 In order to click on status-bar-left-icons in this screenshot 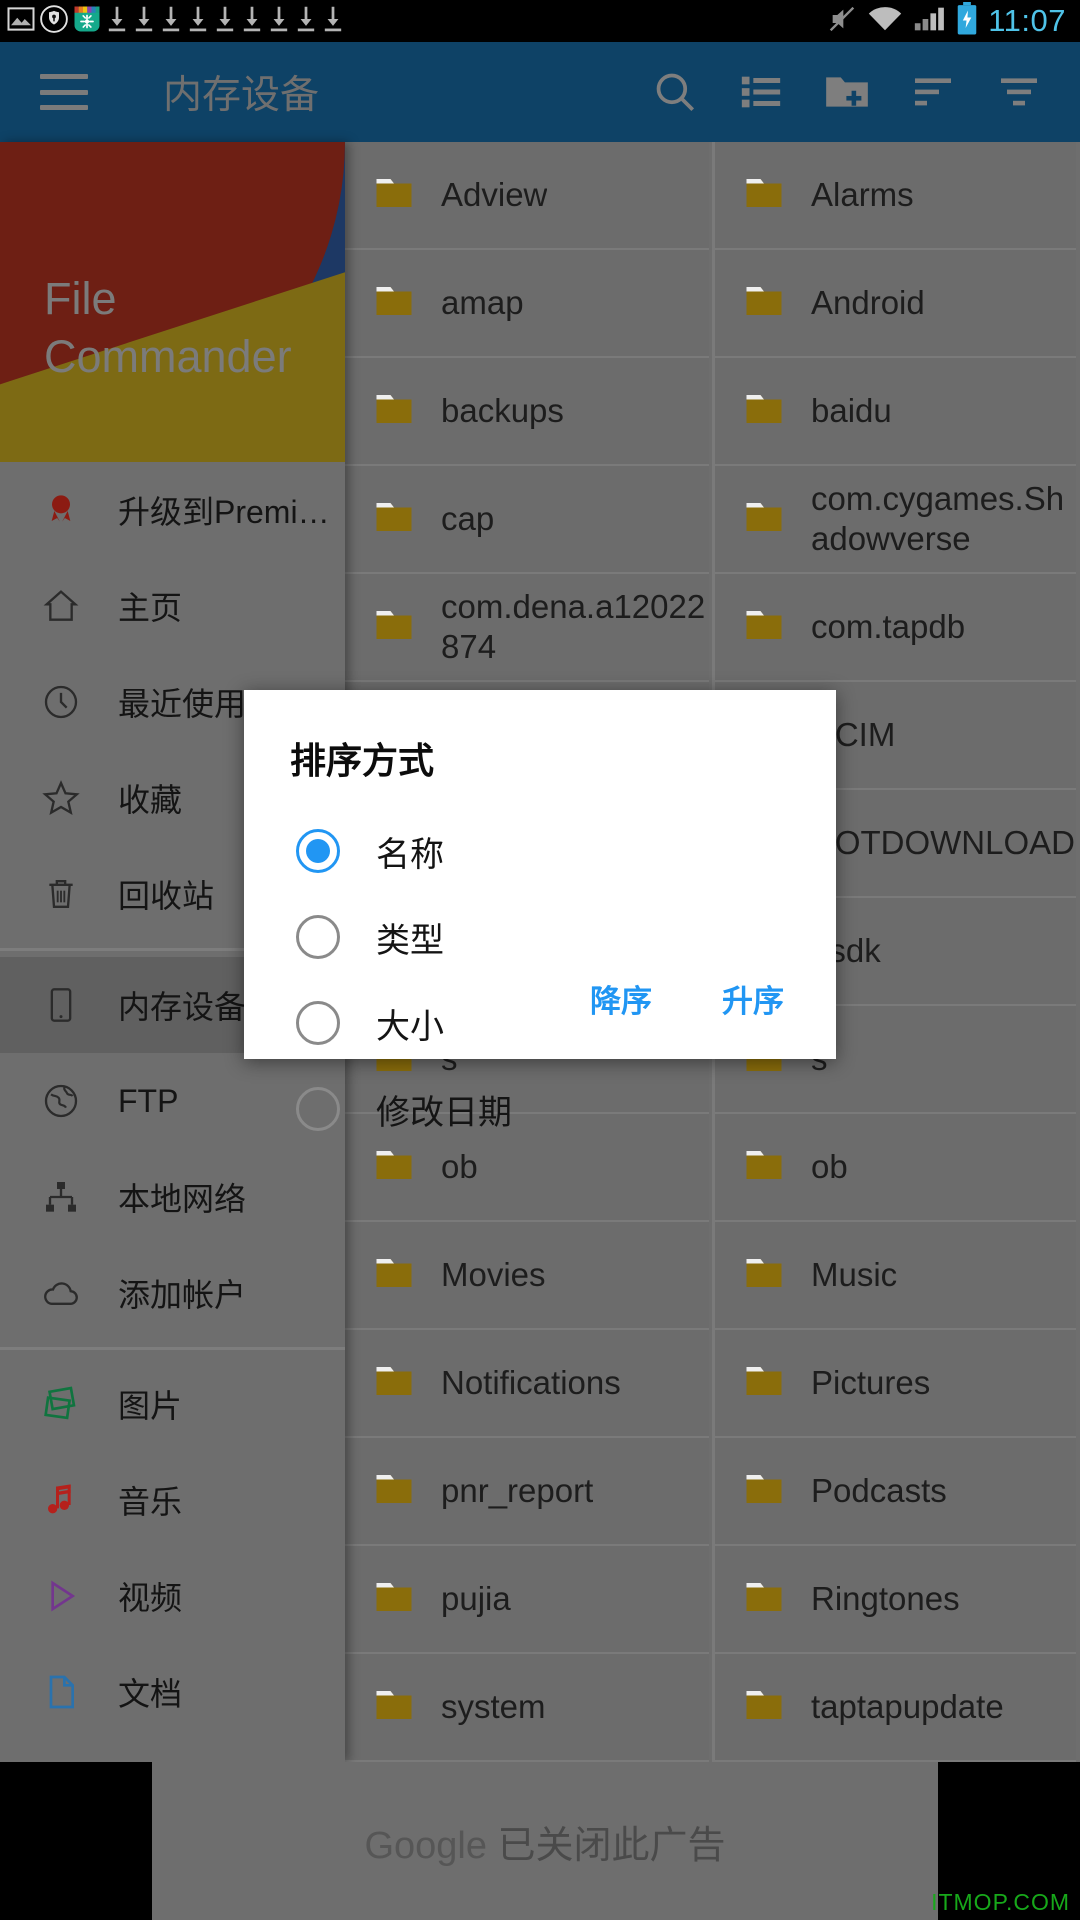, I will do `click(413, 21)`.